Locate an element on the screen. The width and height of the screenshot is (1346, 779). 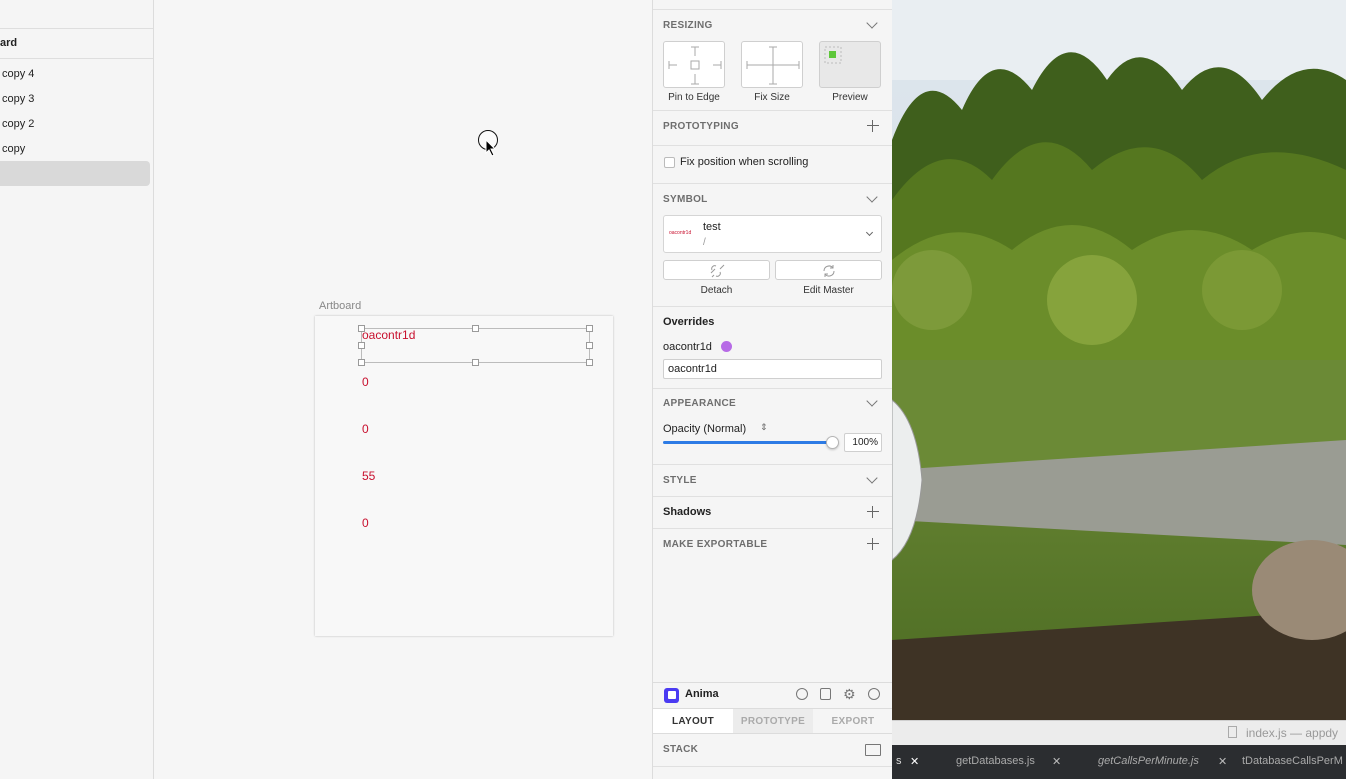
layer-item: copy is located at coordinates (13, 149).